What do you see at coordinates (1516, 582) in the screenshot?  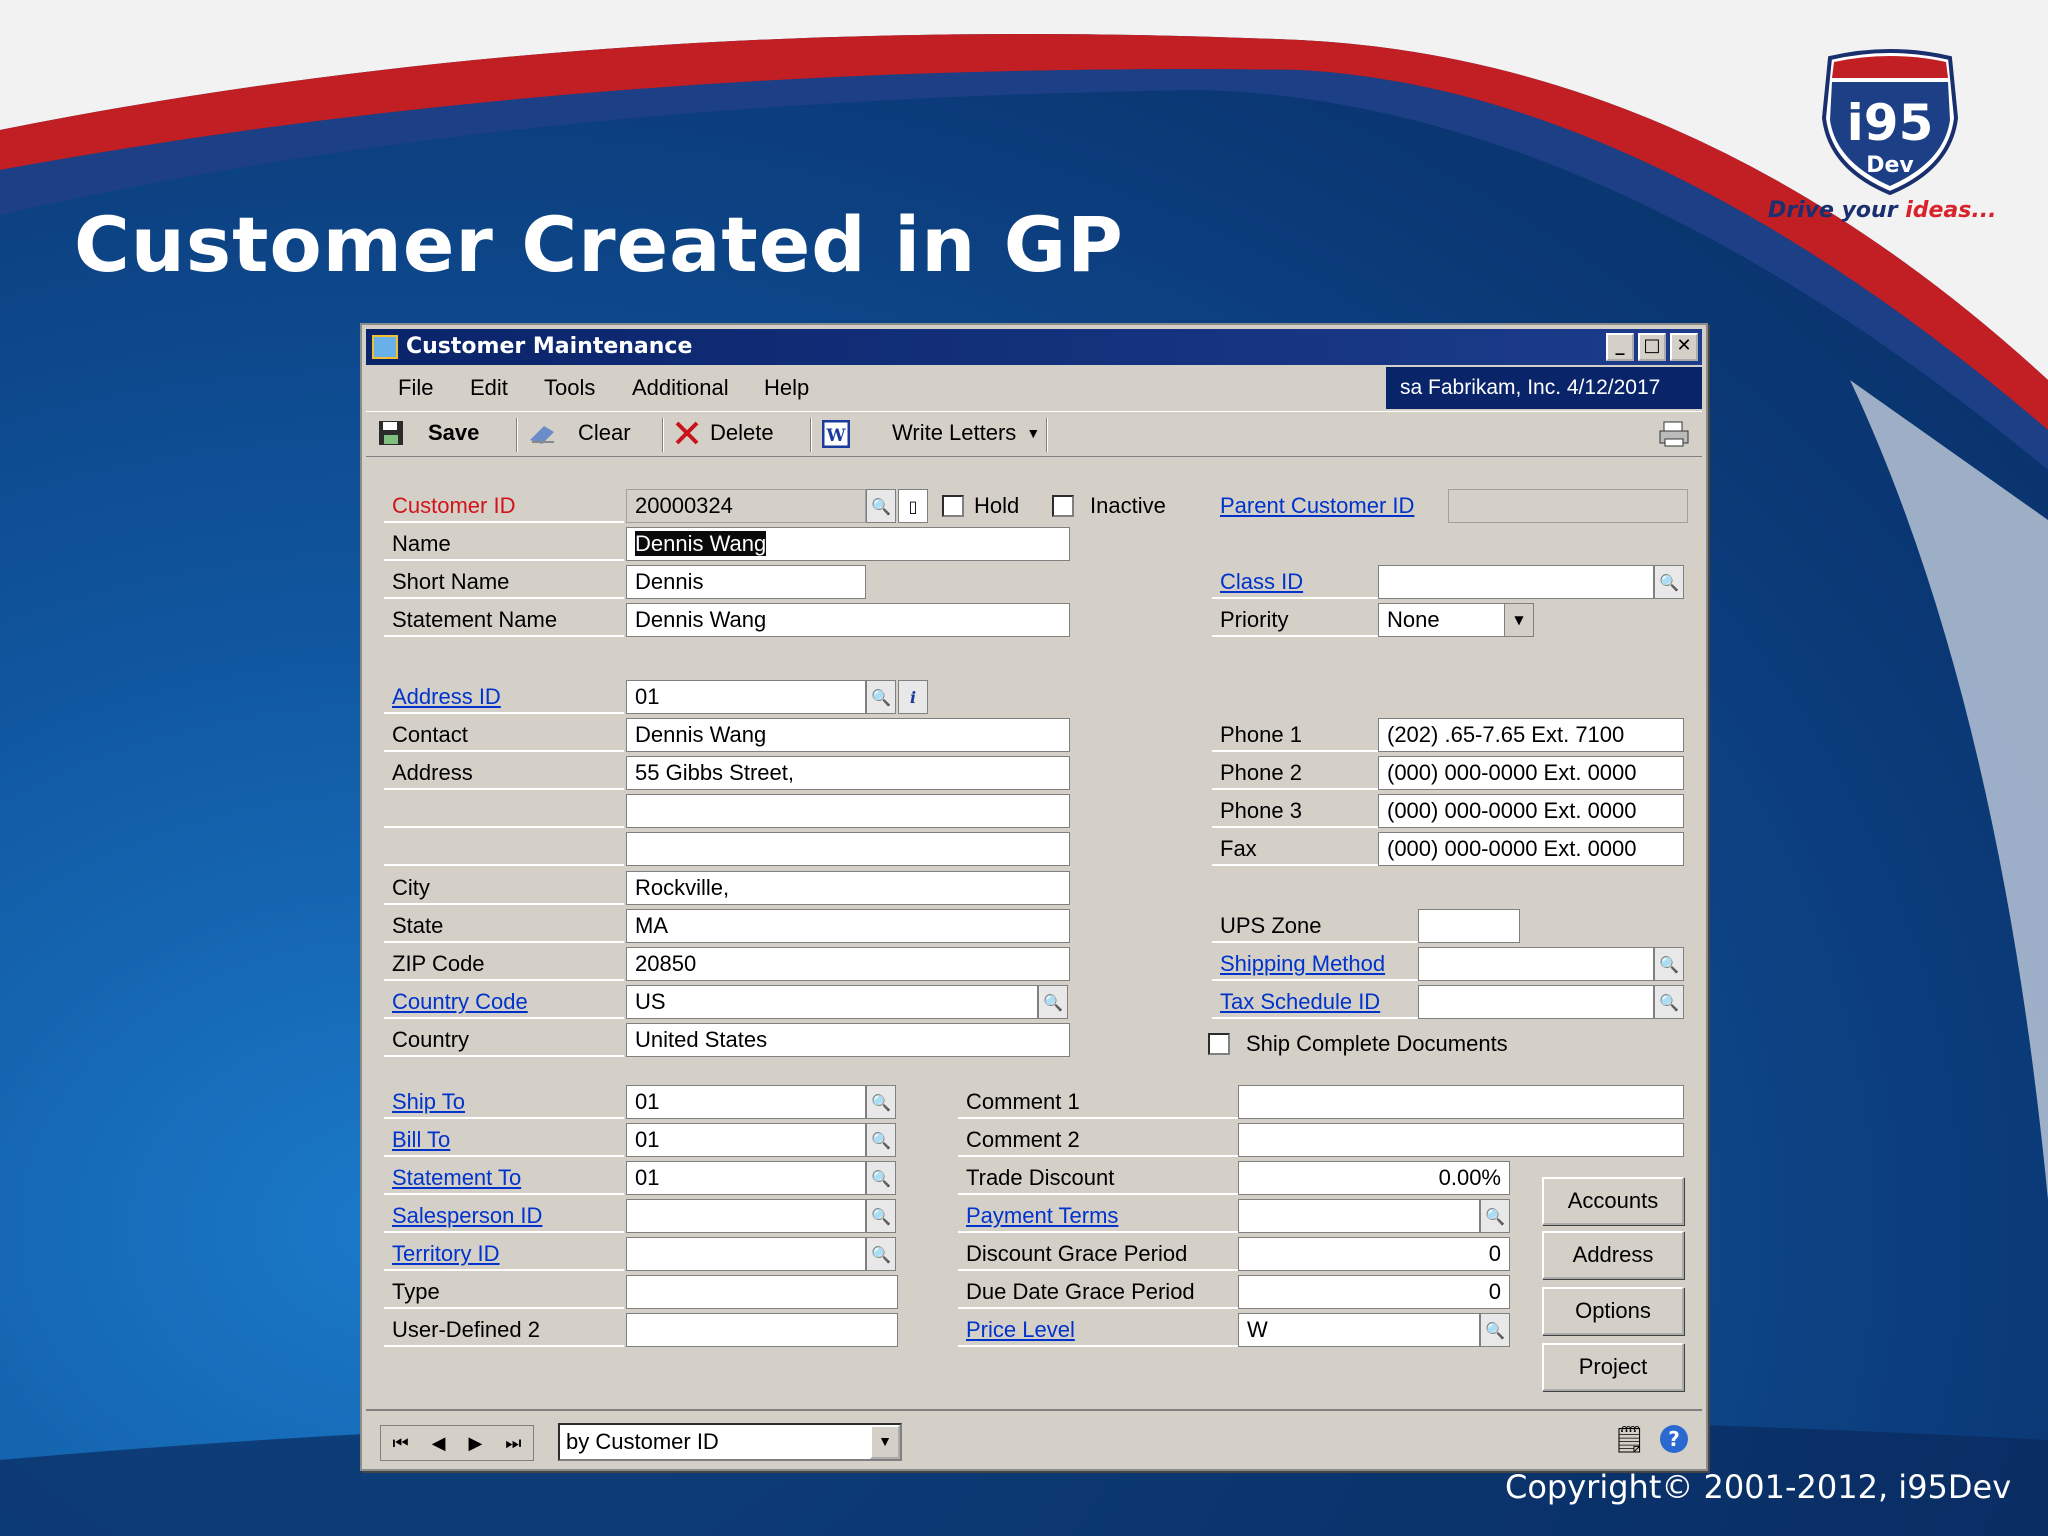 I see `class-id-field` at bounding box center [1516, 582].